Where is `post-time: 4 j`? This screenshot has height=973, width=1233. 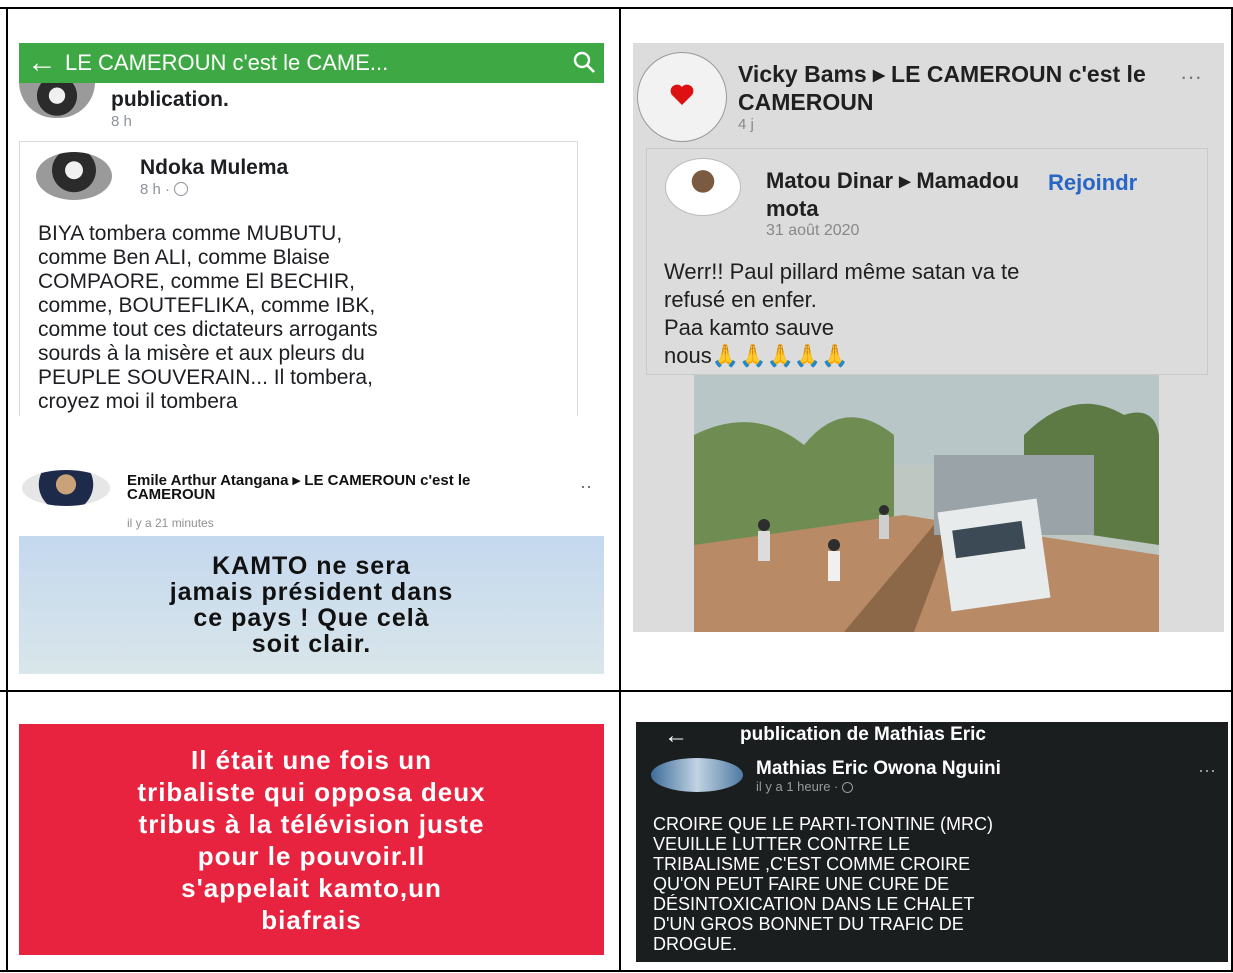
post-time: 4 j is located at coordinates (746, 124).